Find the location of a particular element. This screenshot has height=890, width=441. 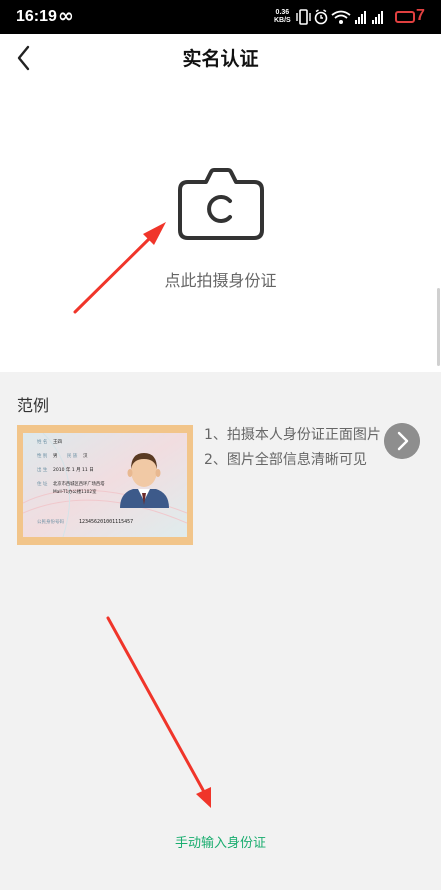

id-field-value-birth: 2010 年 1 月 11 日 is located at coordinates (73, 469).